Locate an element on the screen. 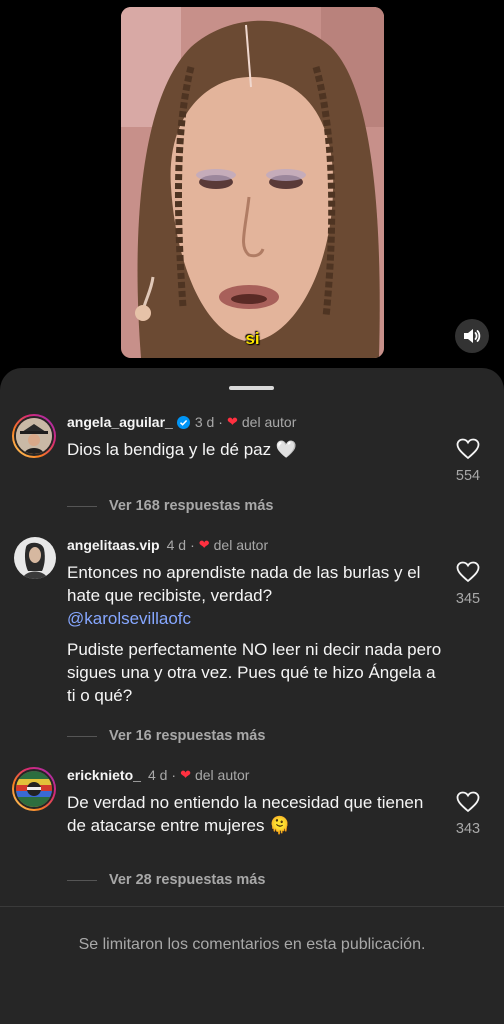  video-caption: si is located at coordinates (252, 338).